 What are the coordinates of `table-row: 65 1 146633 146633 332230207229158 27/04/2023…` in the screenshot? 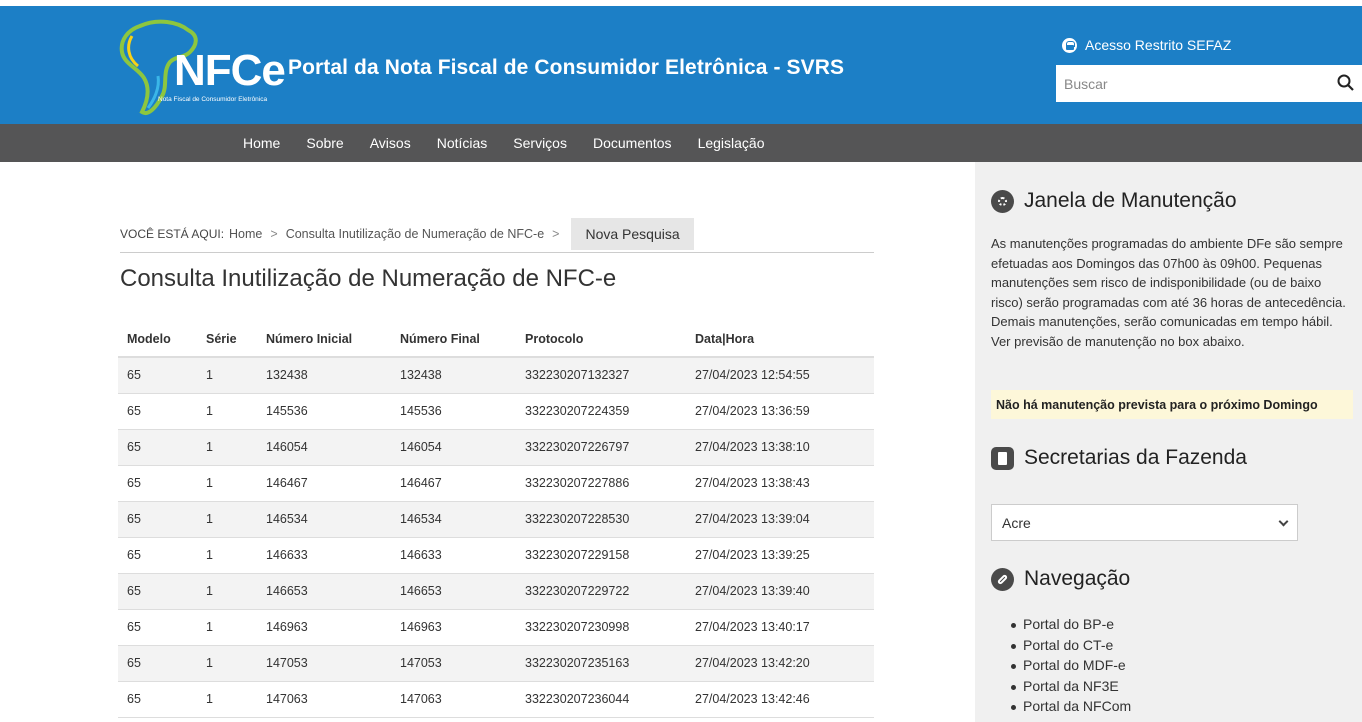 It's located at (496, 555).